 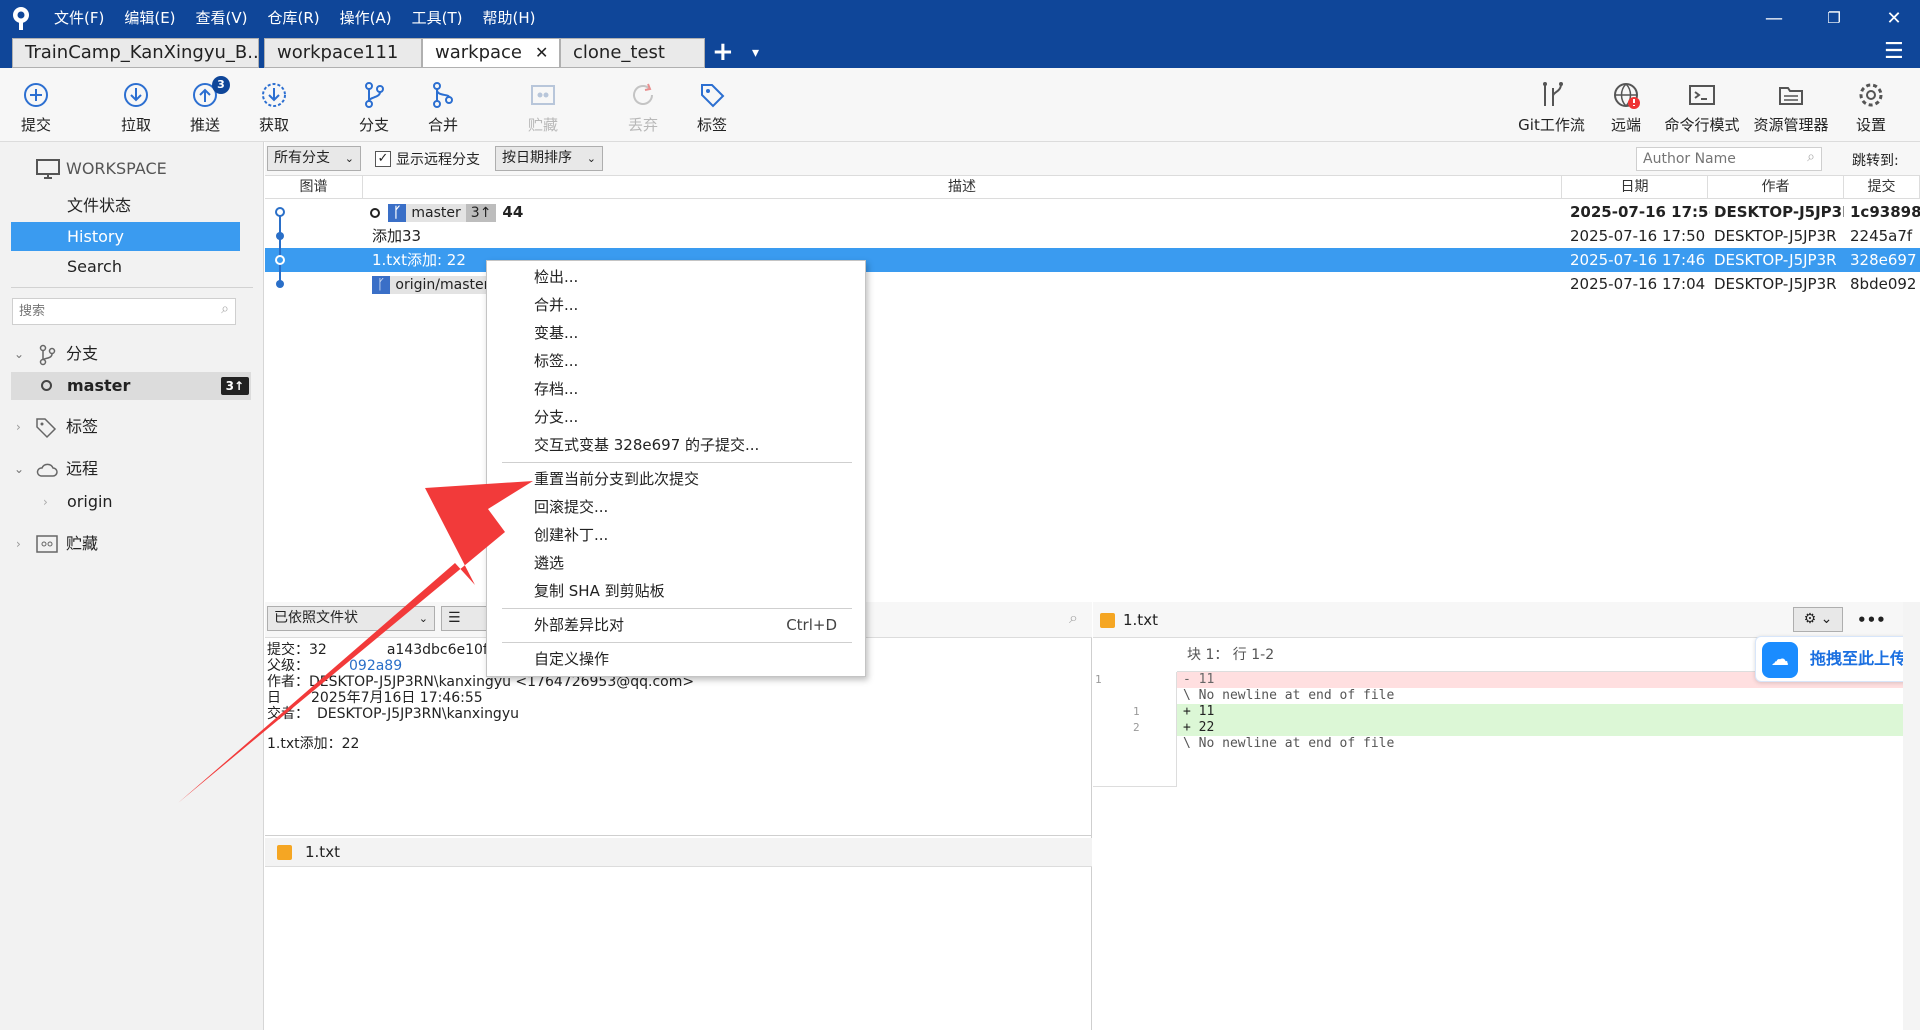 I want to click on menu-item-reset: 重置当前分支到此次提交, so click(x=676, y=479).